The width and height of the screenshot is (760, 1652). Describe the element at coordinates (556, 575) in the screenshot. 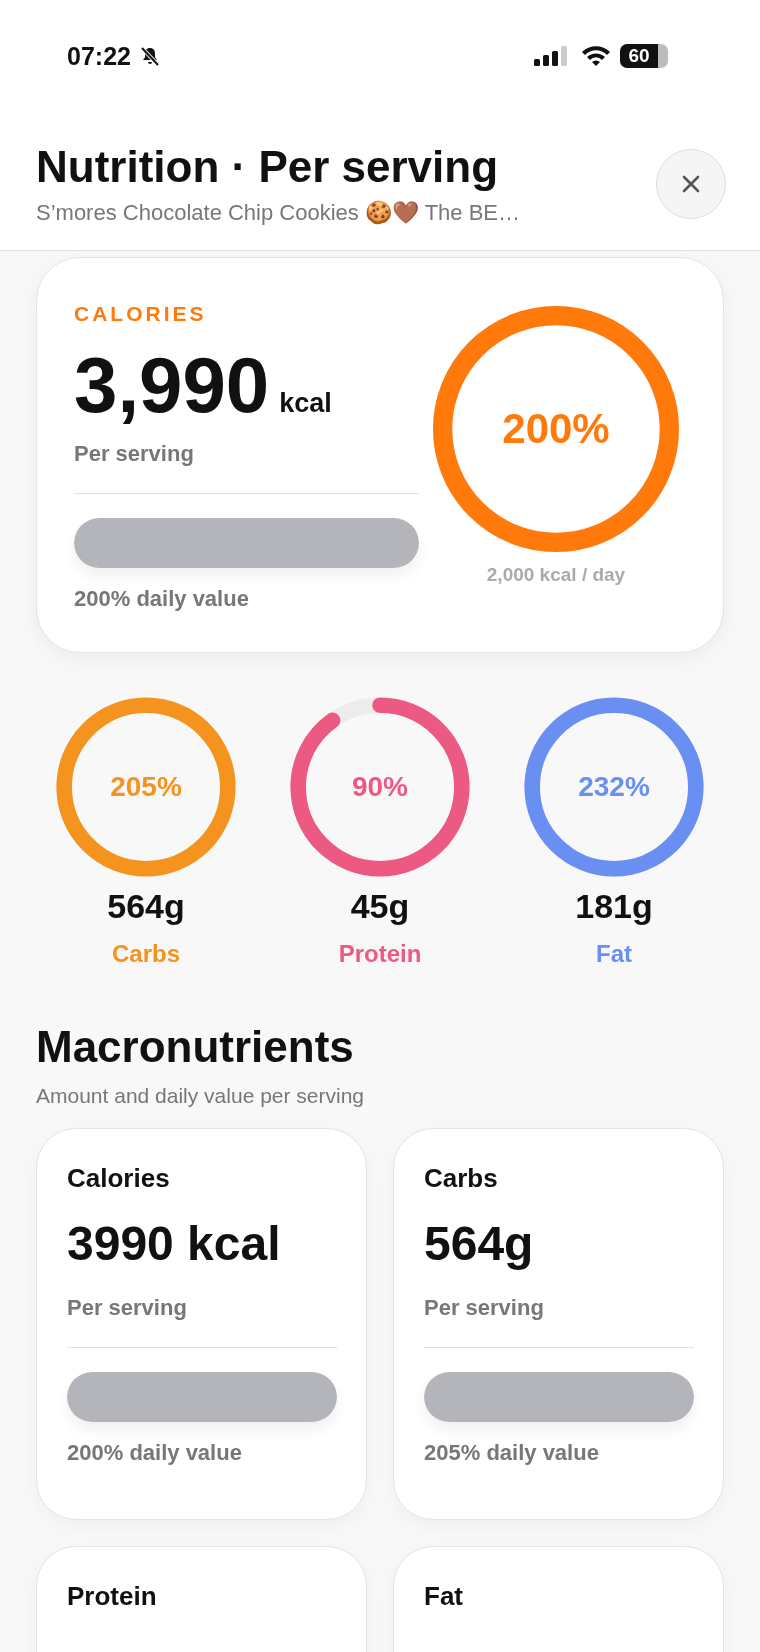

I see `daily-goal: 2,000 kcal / day` at that location.